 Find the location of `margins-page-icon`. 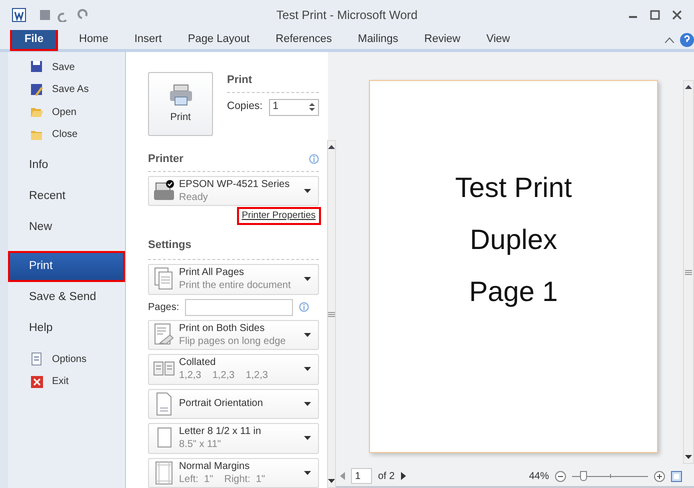

margins-page-icon is located at coordinates (164, 472).